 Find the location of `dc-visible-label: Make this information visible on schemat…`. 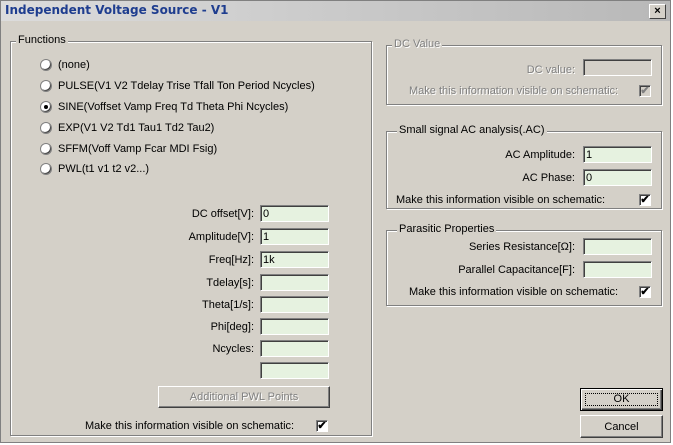

dc-visible-label: Make this information visible on schemat… is located at coordinates (514, 91).